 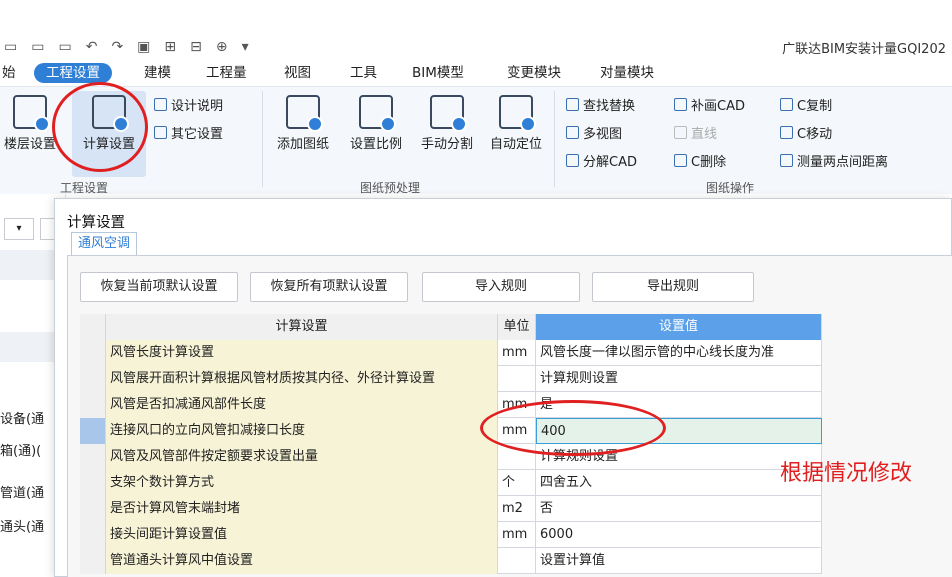 What do you see at coordinates (100, 127) in the screenshot?
I see `highlight-circle-calc-settings` at bounding box center [100, 127].